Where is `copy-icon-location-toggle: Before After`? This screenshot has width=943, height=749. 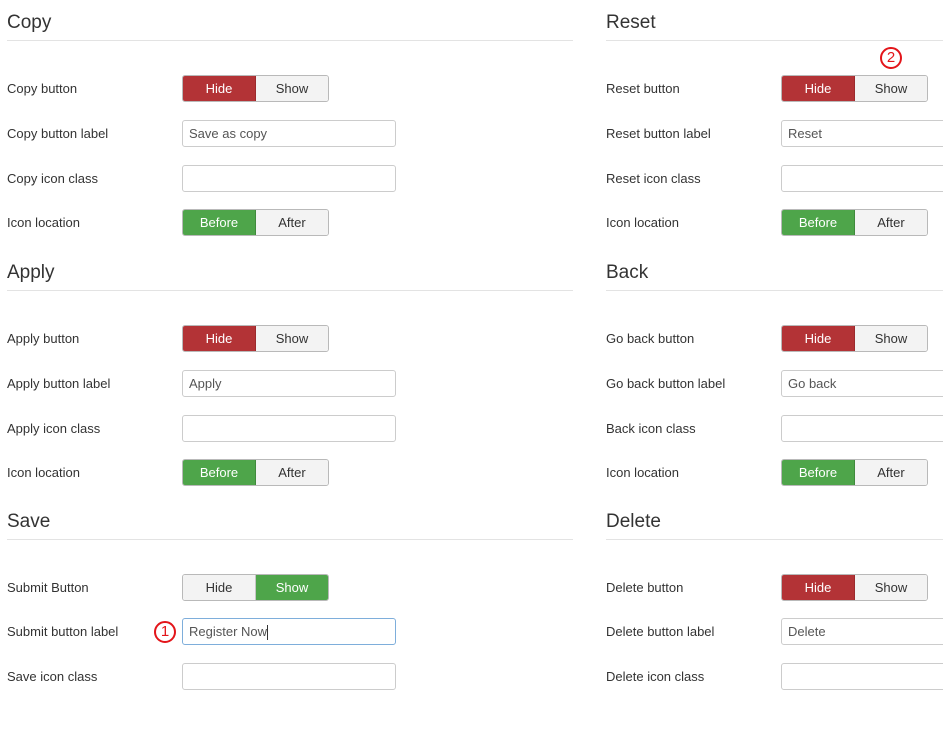 copy-icon-location-toggle: Before After is located at coordinates (255, 222).